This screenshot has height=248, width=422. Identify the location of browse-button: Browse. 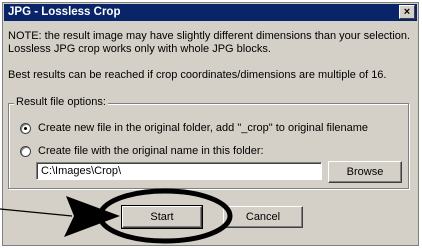
(365, 172).